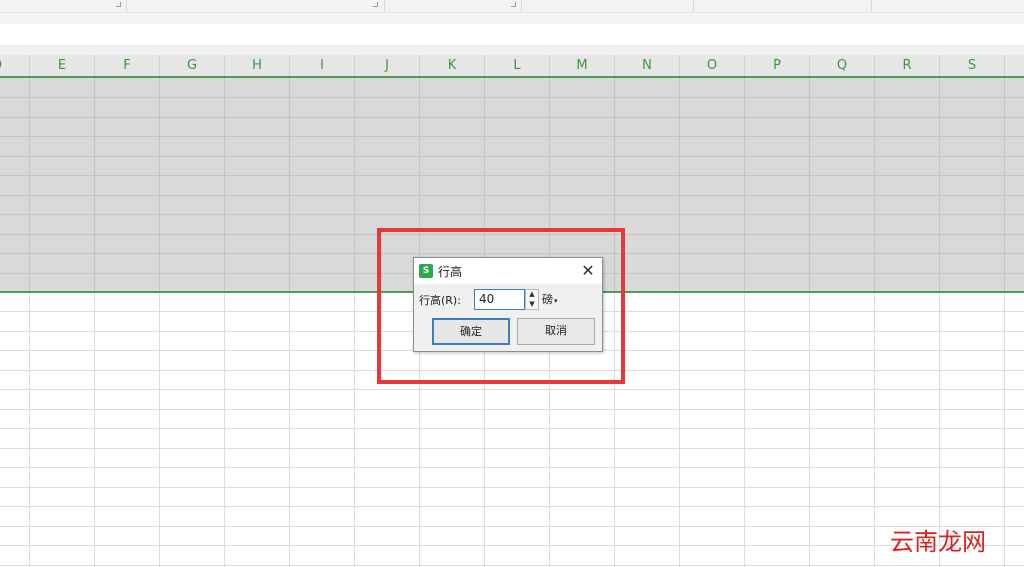 The width and height of the screenshot is (1024, 567). I want to click on unit-label: 磅, so click(547, 299).